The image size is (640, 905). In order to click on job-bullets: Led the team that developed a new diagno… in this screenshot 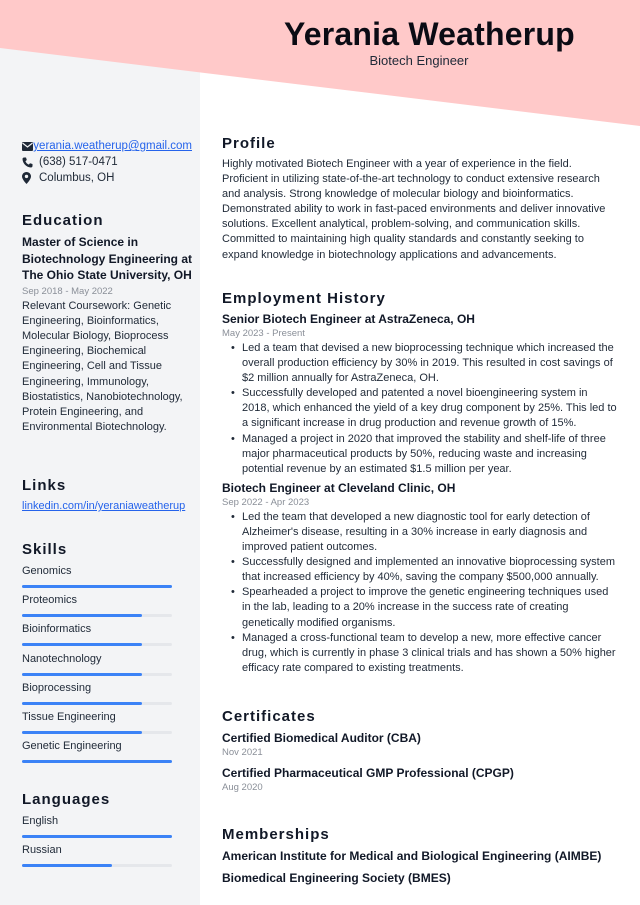, I will do `click(419, 593)`.